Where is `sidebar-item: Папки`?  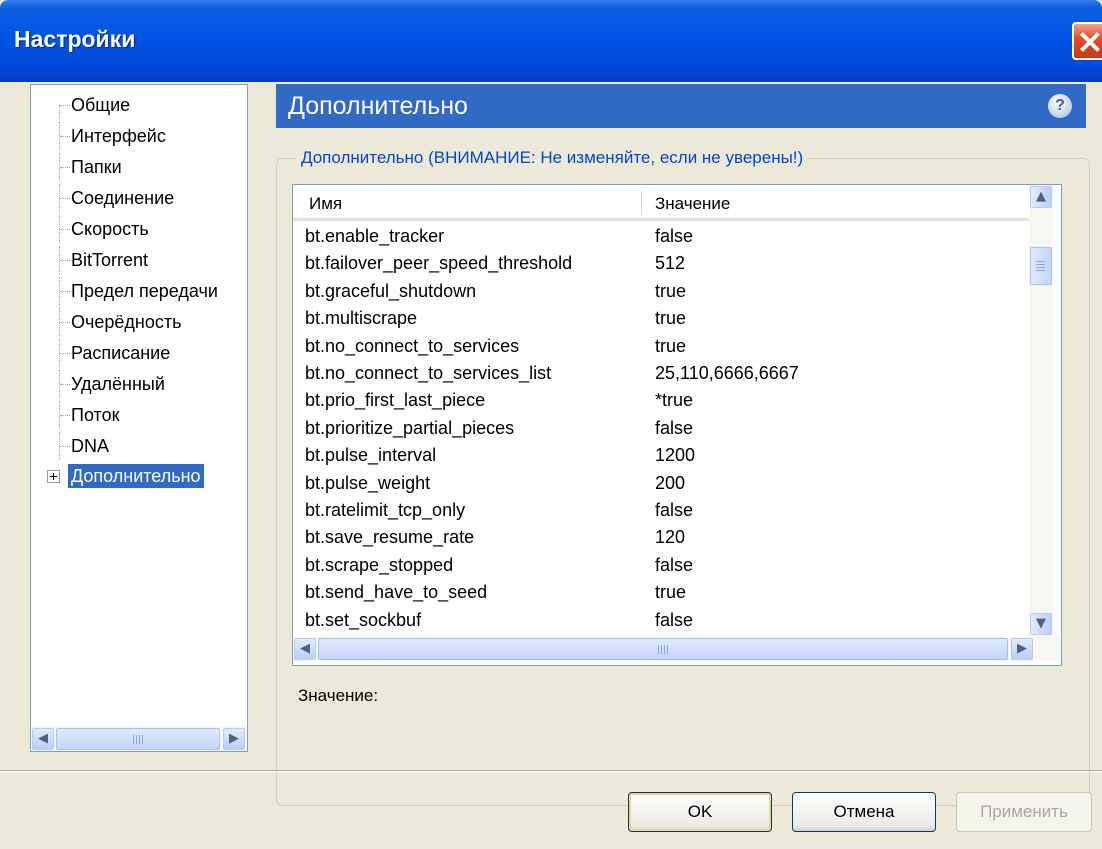 sidebar-item: Папки is located at coordinates (139, 167).